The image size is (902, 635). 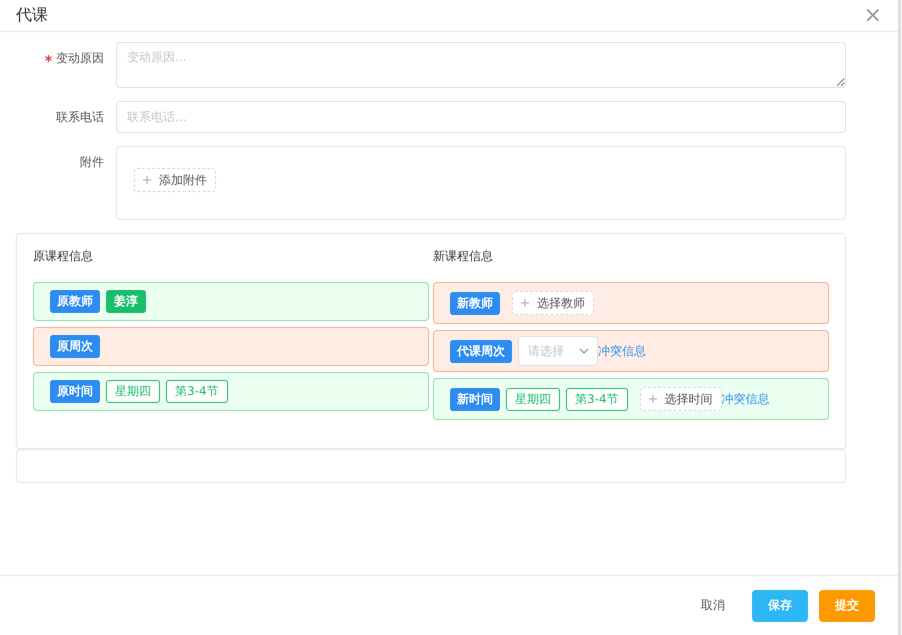 I want to click on submit-button: 提交, so click(x=847, y=606).